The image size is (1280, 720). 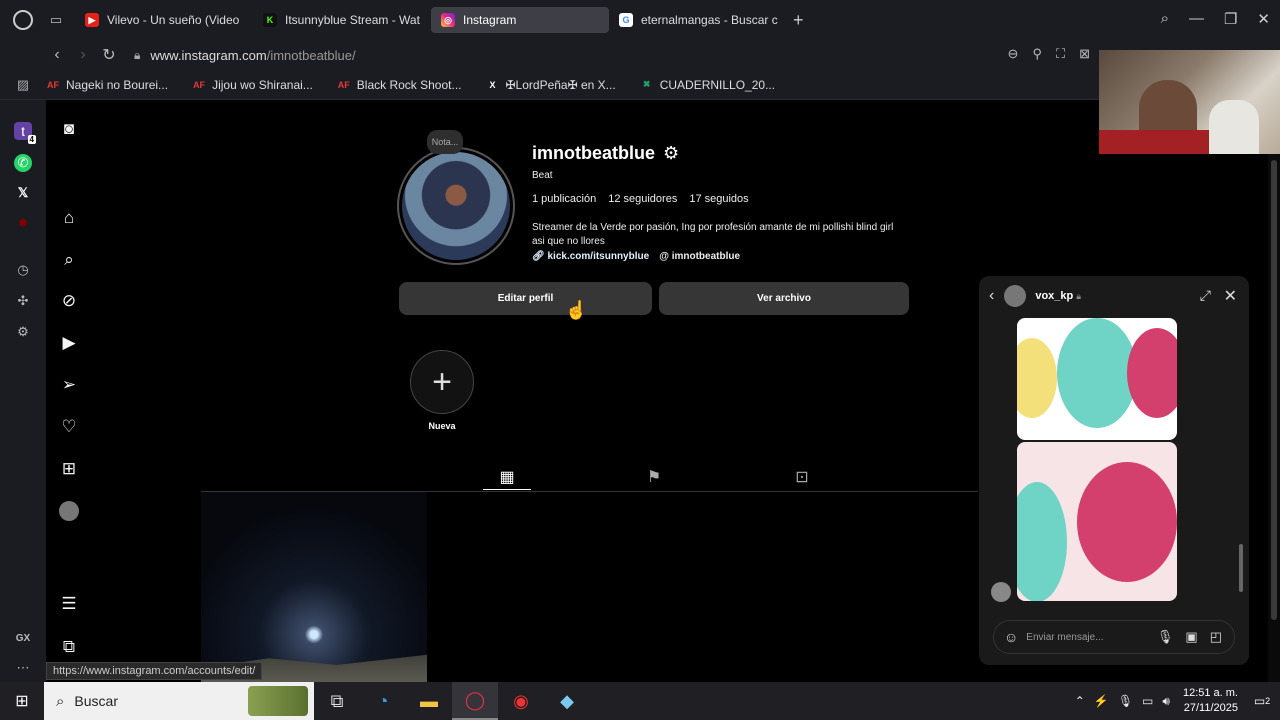 I want to click on expand-icon: ⤢, so click(x=1205, y=295).